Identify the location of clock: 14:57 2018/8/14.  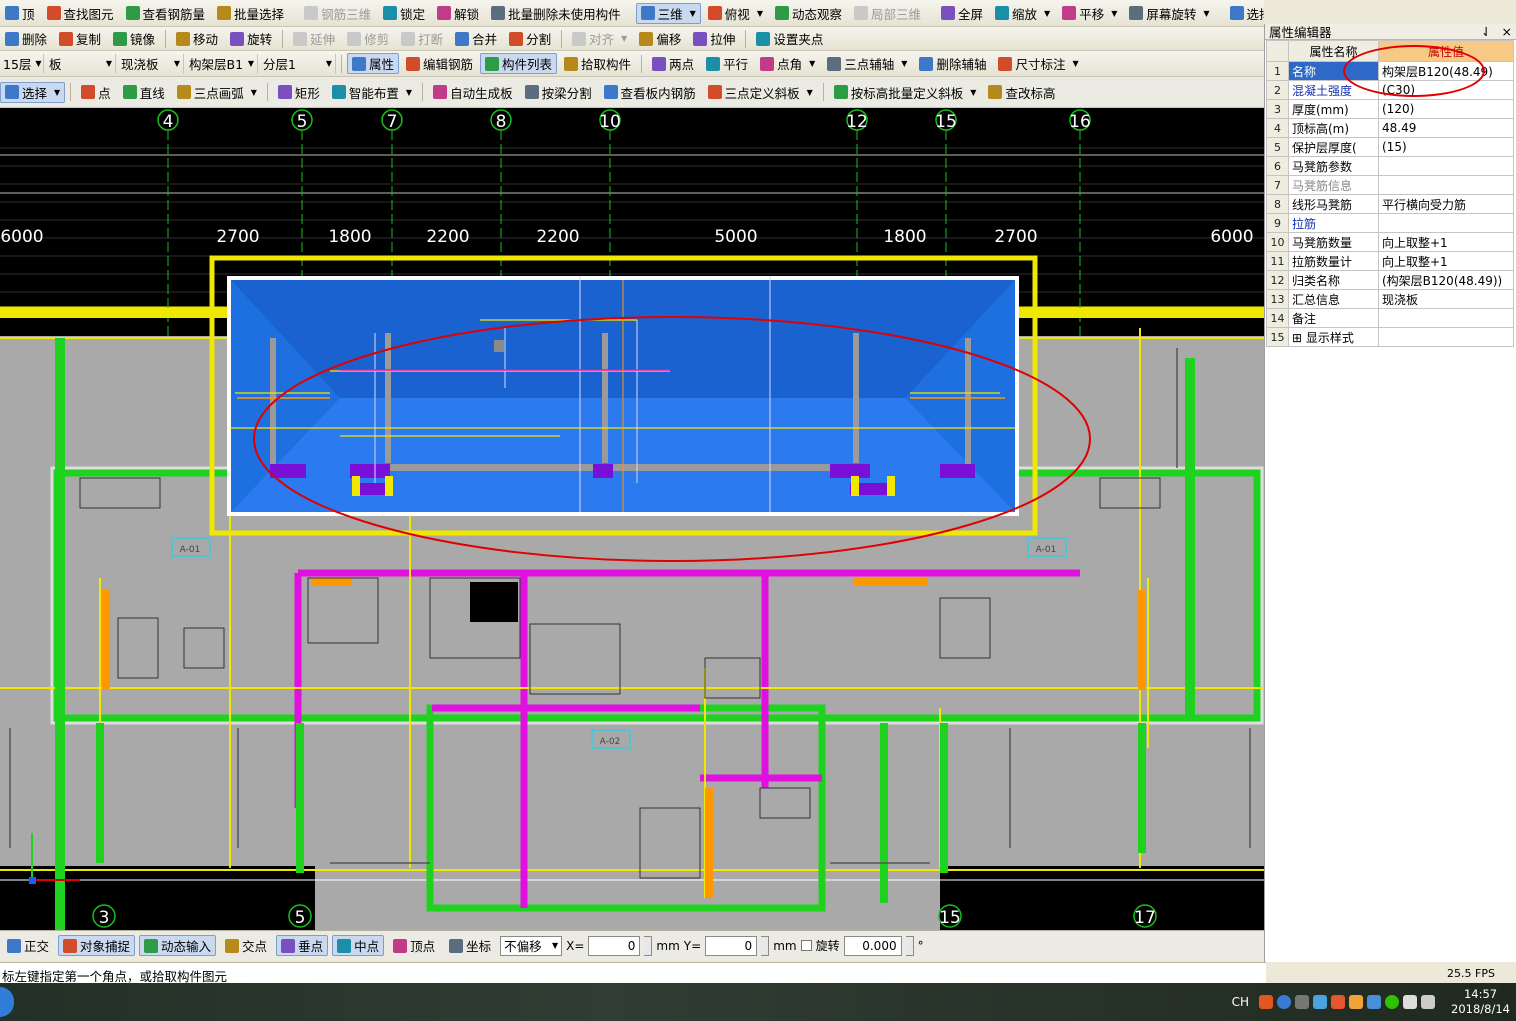
(1480, 1002).